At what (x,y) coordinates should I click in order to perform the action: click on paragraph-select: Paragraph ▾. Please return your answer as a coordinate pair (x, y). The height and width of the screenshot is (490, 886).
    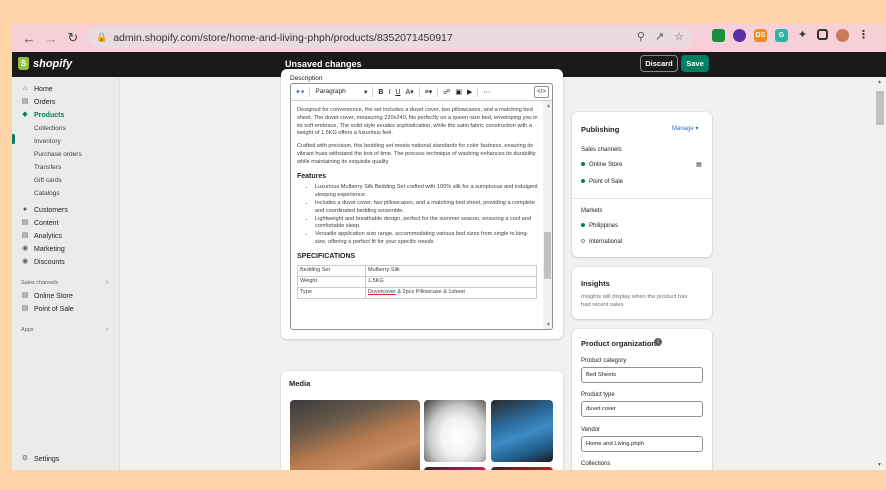
    Looking at the image, I should click on (341, 92).